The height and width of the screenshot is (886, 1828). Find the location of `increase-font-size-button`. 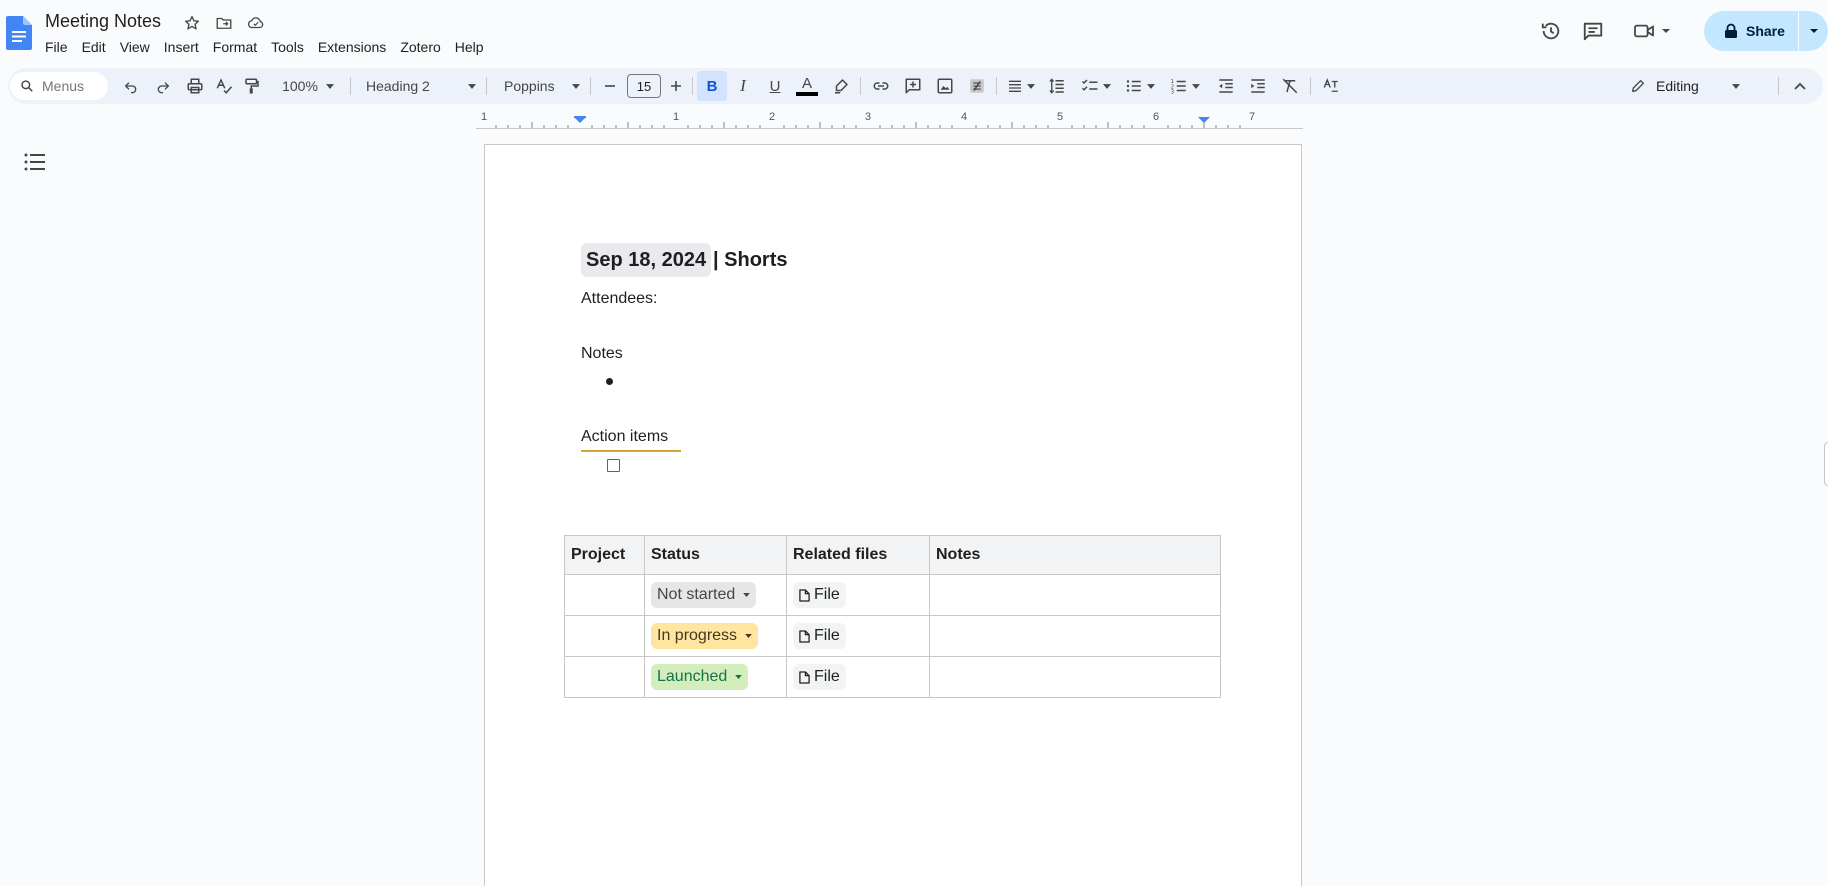

increase-font-size-button is located at coordinates (676, 86).